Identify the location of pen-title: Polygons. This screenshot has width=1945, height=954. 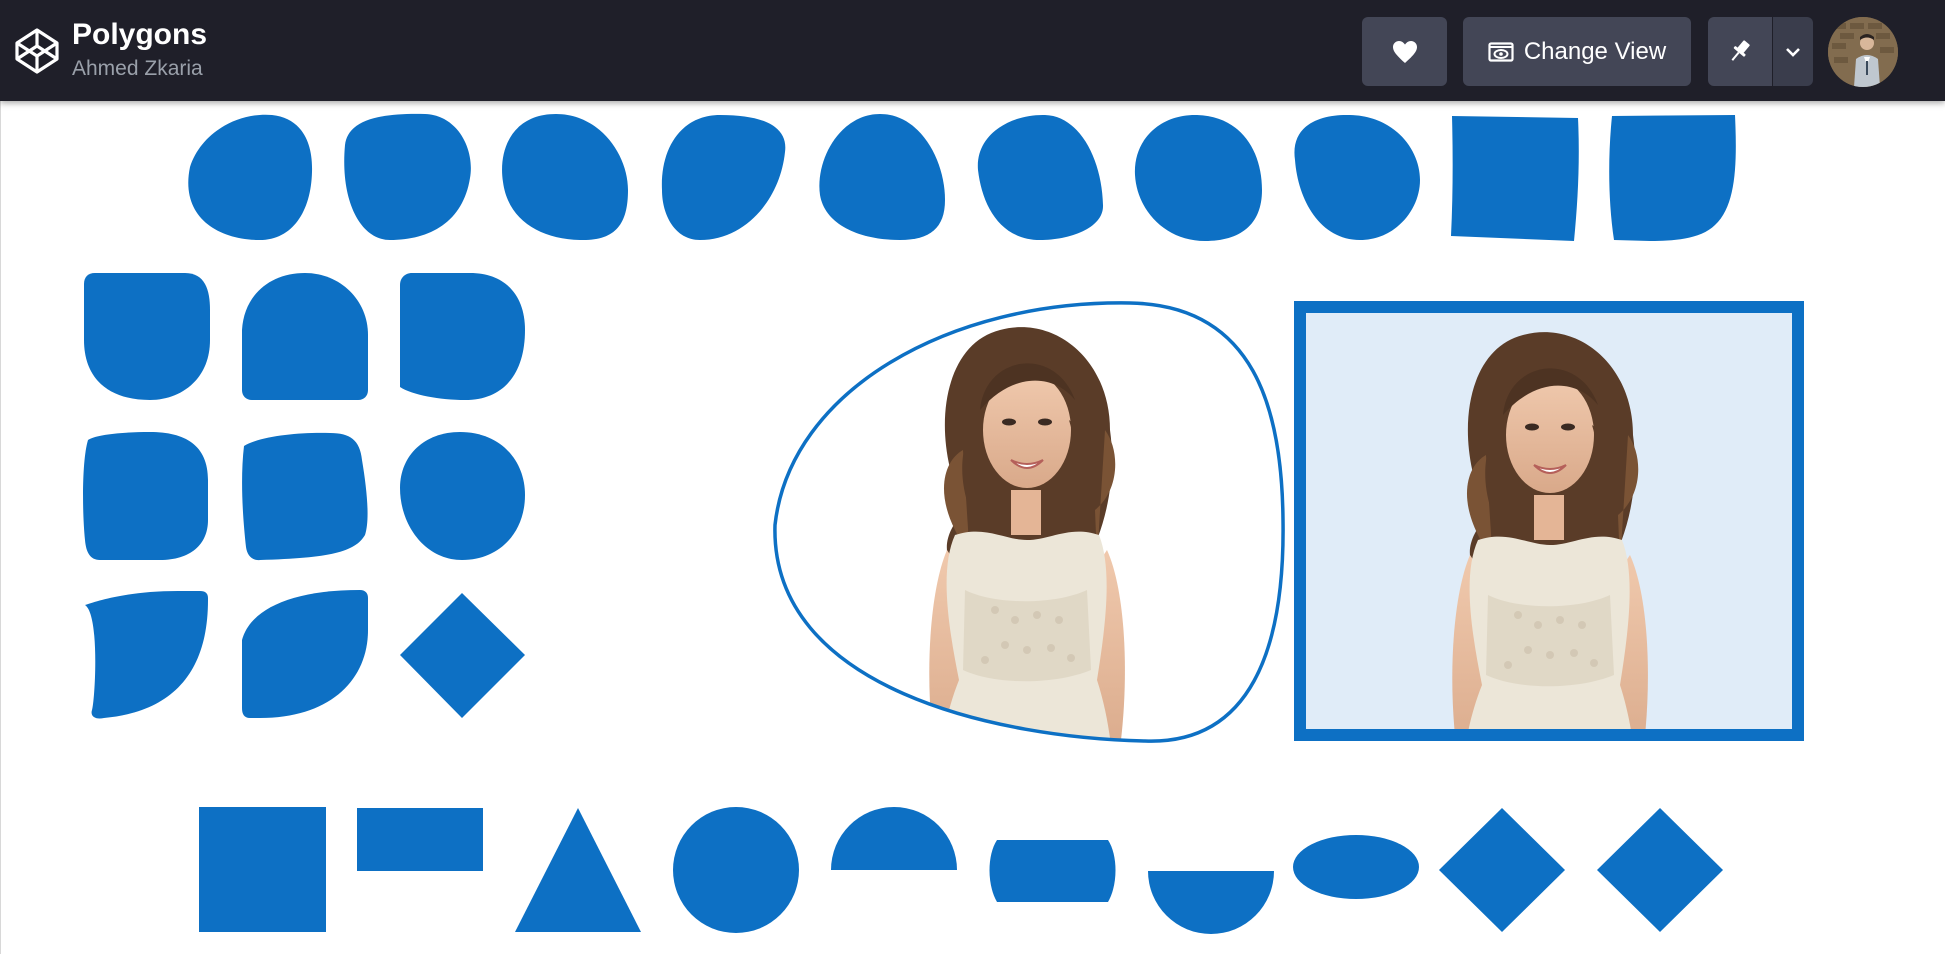
(139, 35).